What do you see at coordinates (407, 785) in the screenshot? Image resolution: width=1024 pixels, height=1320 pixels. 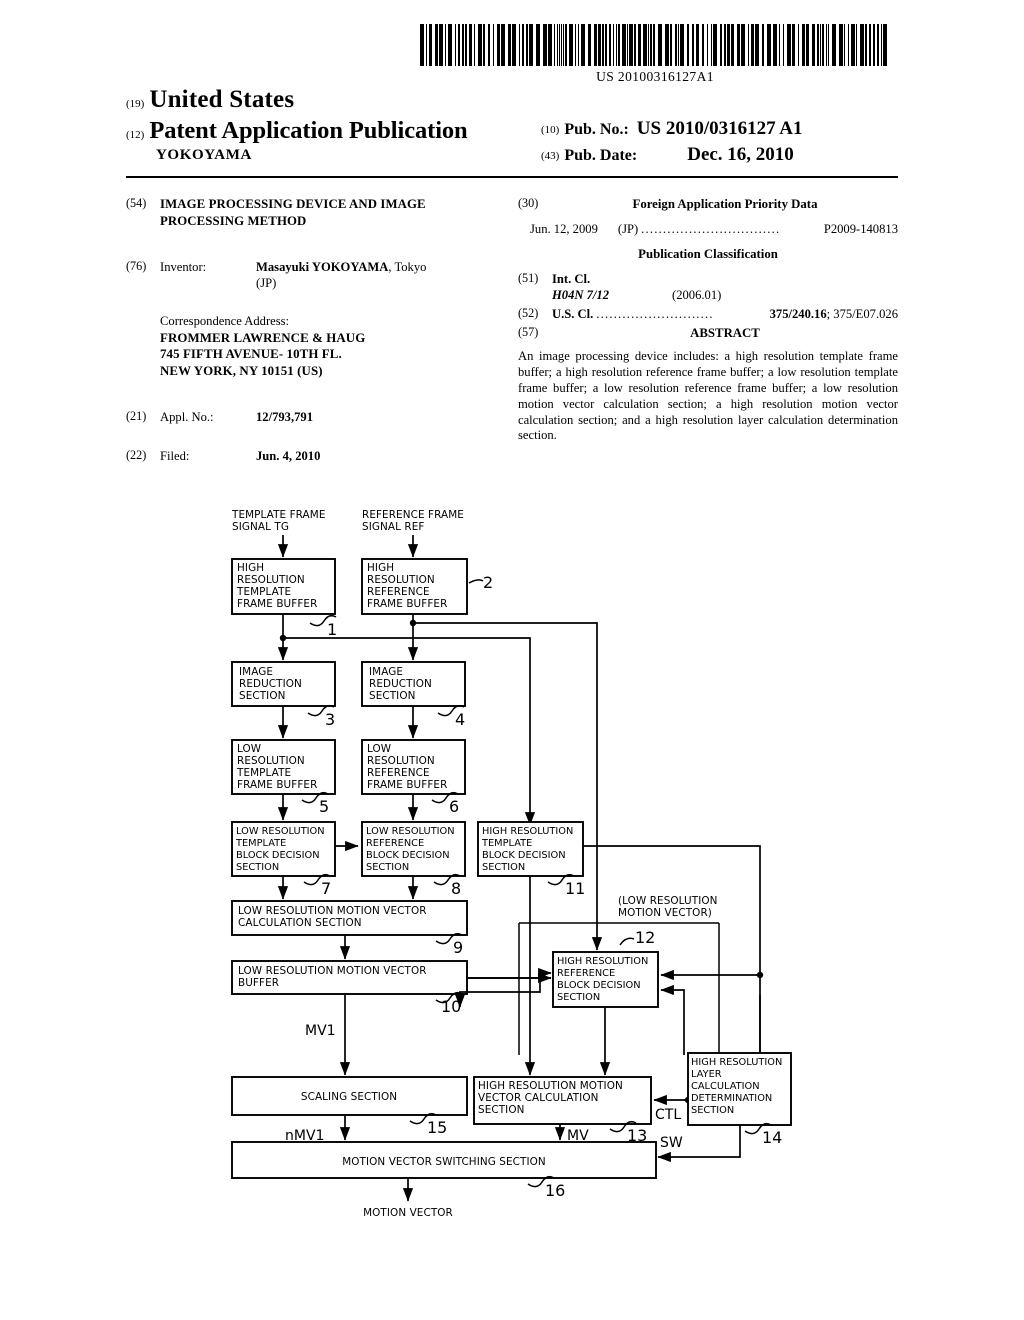 I see `block-6-line-3: FRAME BUFFER` at bounding box center [407, 785].